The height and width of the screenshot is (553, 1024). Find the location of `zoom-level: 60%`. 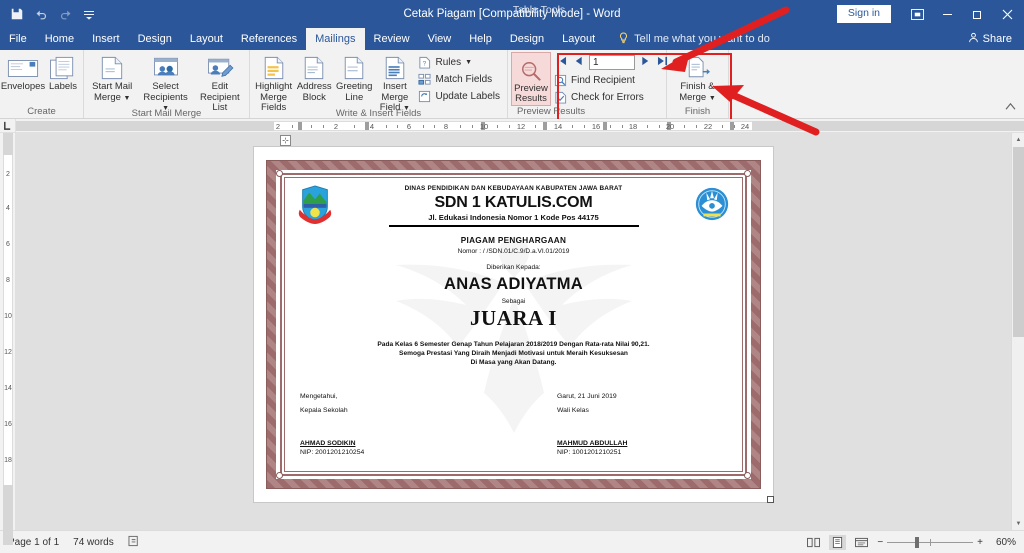

zoom-level: 60% is located at coordinates (1003, 542).